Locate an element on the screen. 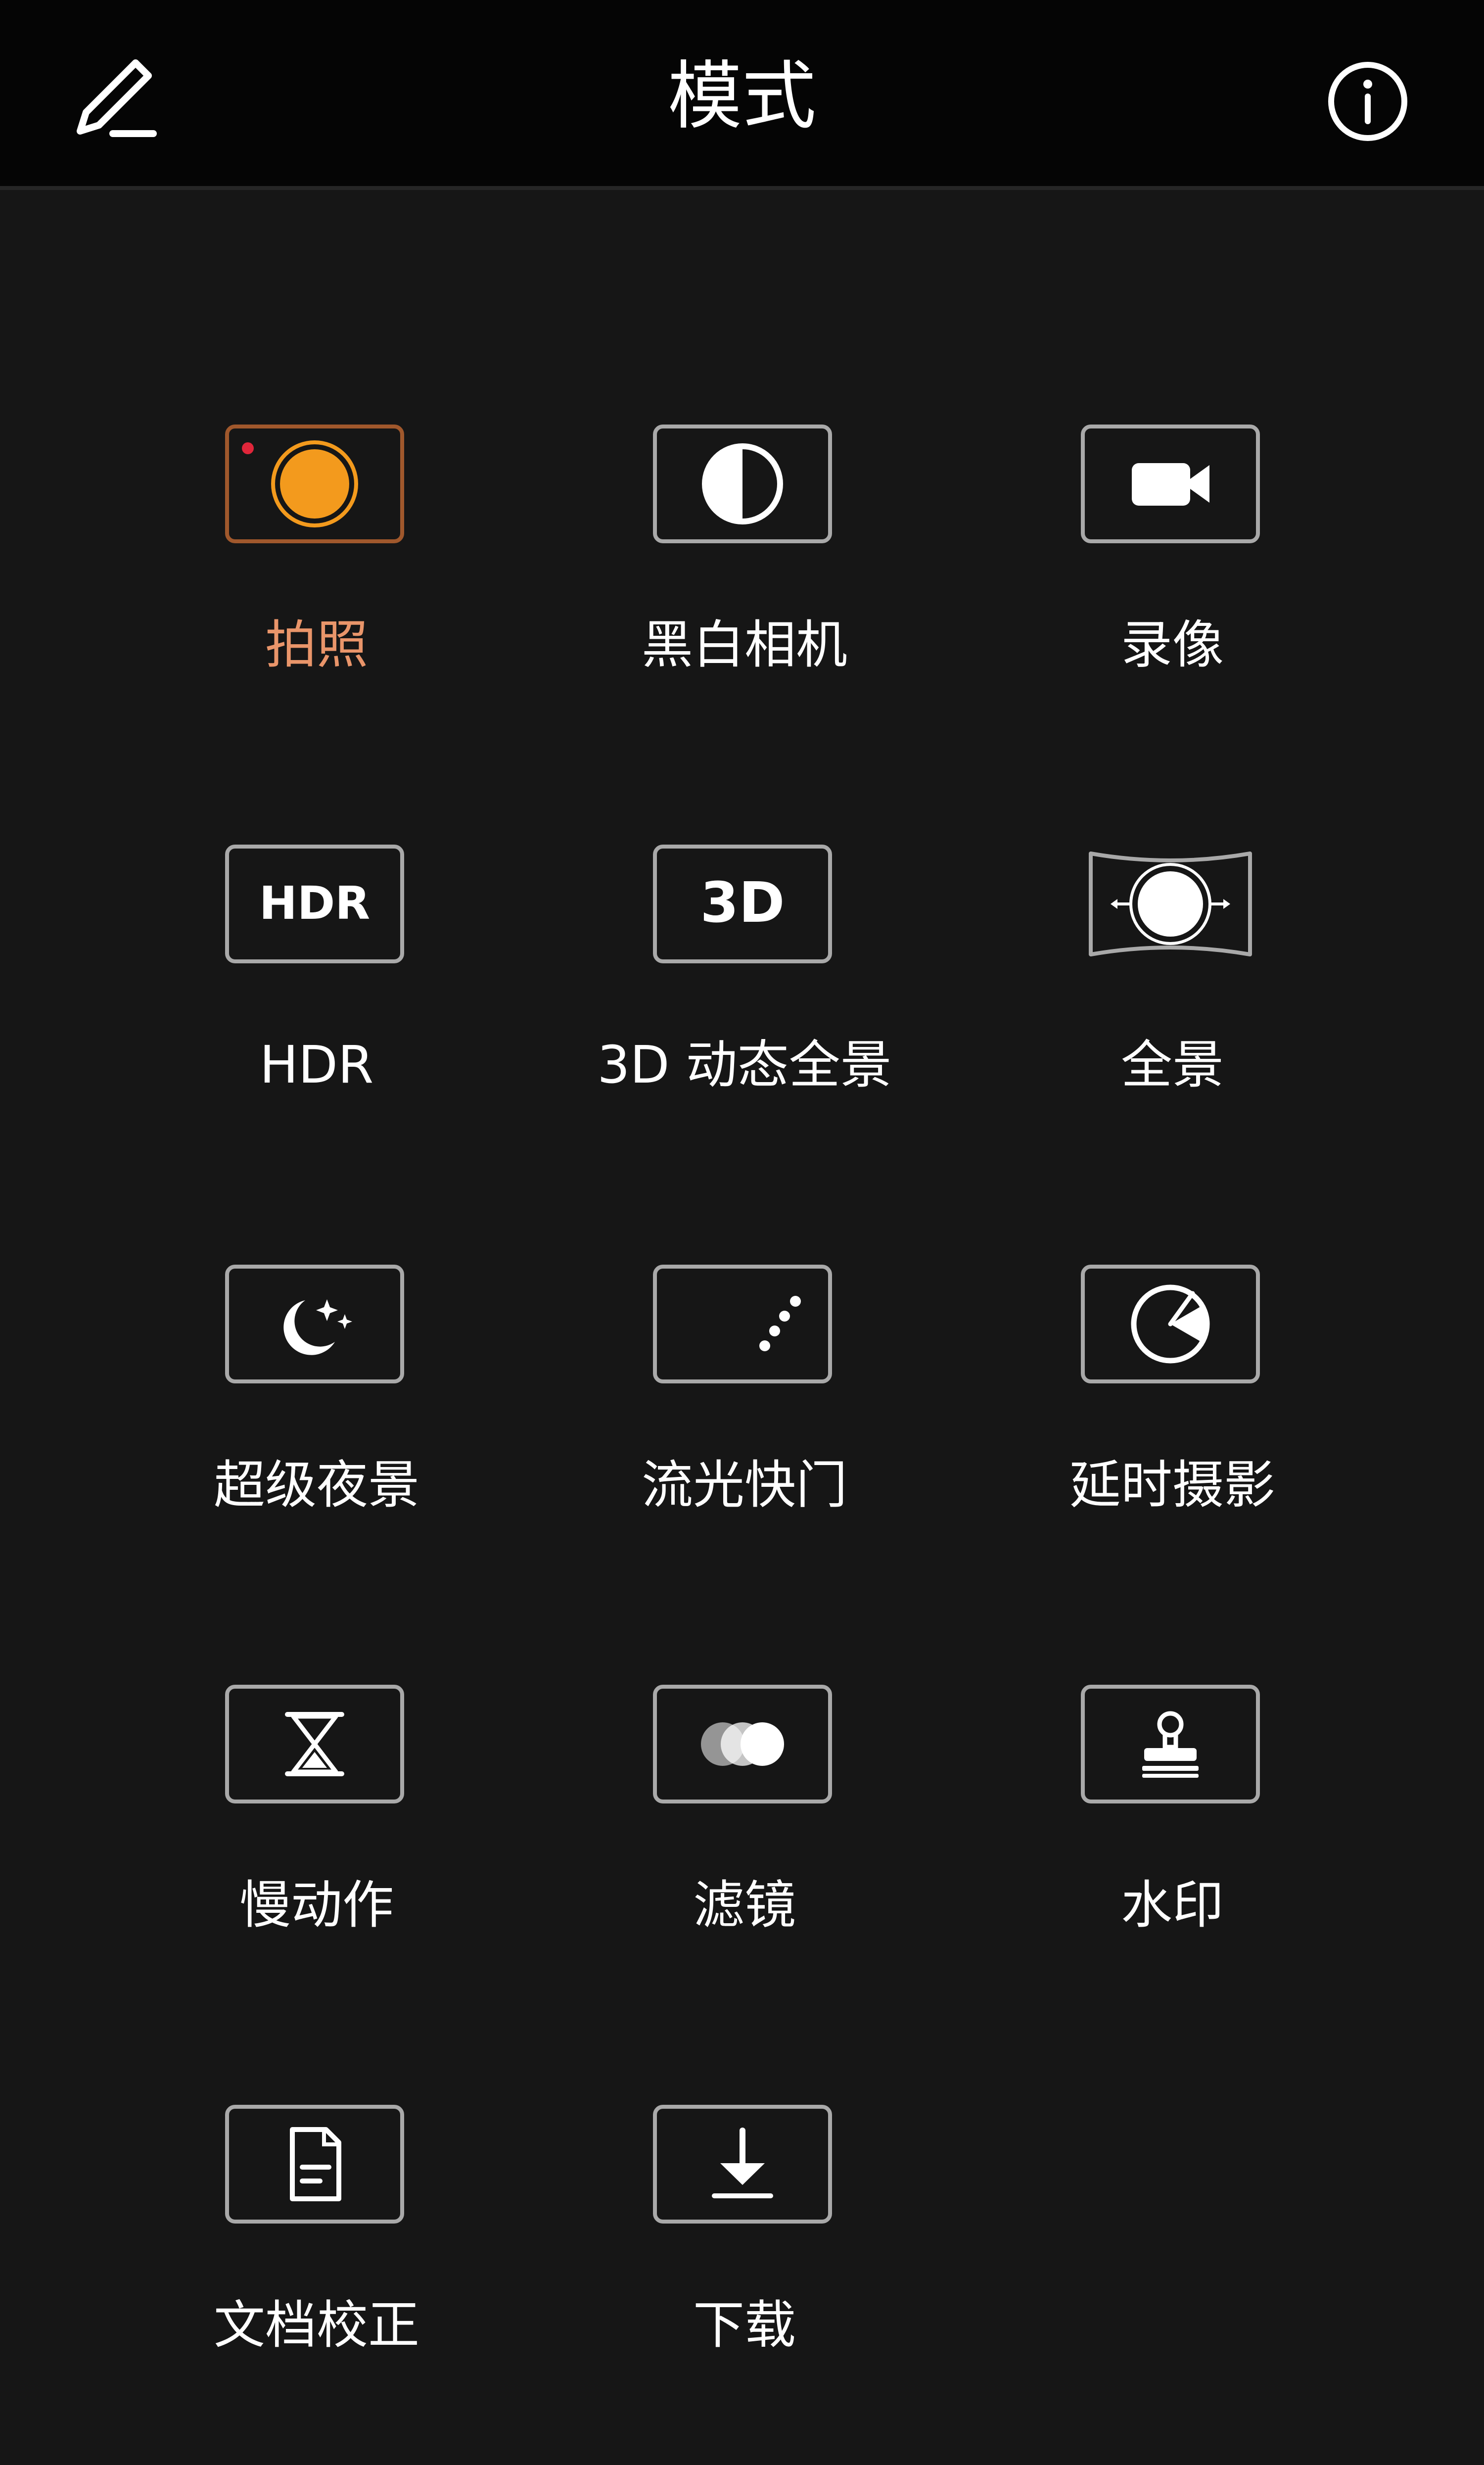  mode-item-video: 录像 is located at coordinates (1172, 598).